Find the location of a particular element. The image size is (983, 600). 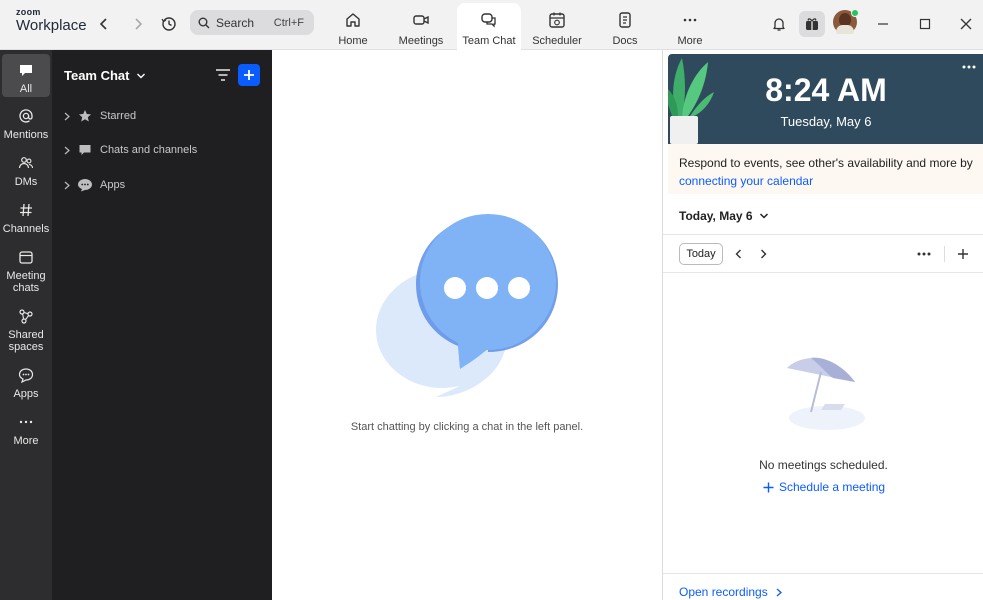

rail-item-shared-spaces: Shared spaces is located at coordinates (26, 329).